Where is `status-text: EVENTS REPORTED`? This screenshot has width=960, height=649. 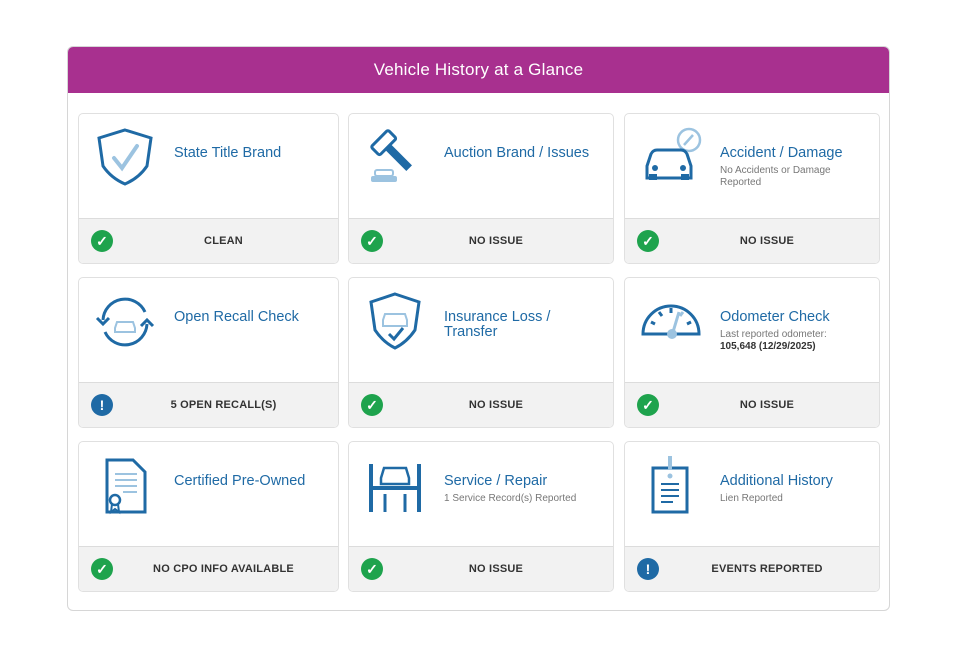 status-text: EVENTS REPORTED is located at coordinates (767, 569).